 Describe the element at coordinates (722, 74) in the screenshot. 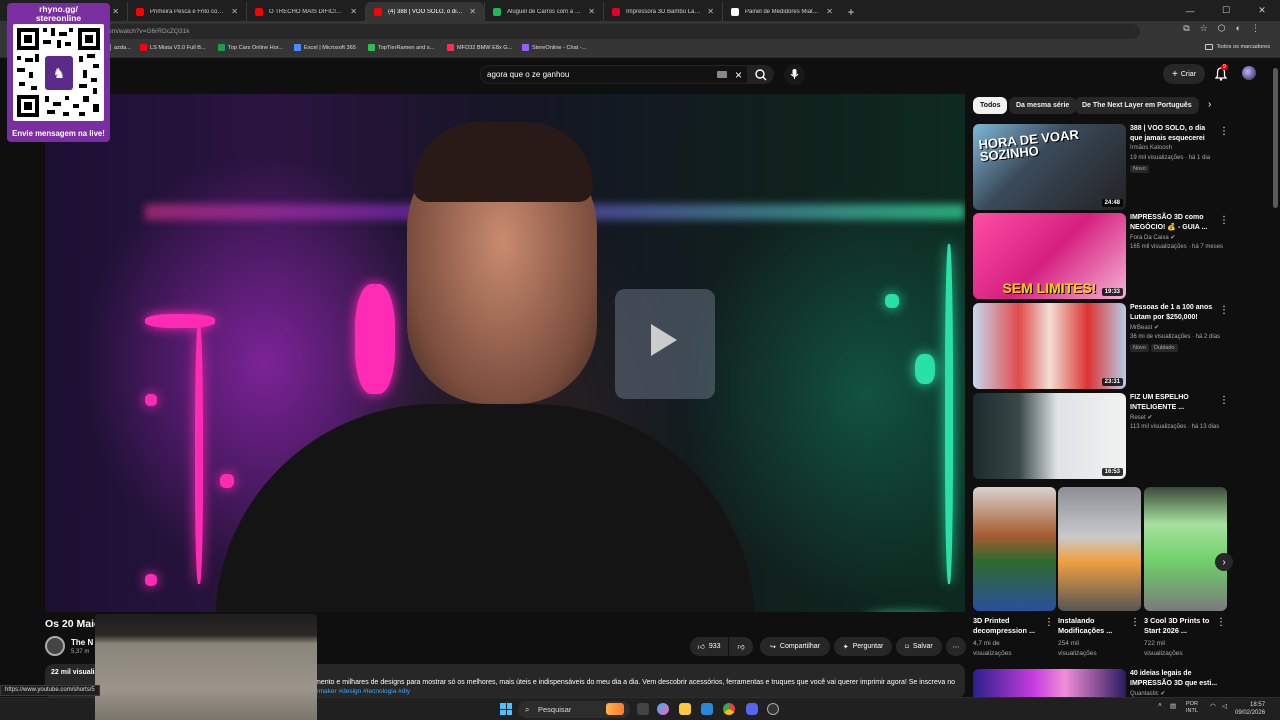

I see `keyboard-icon` at that location.